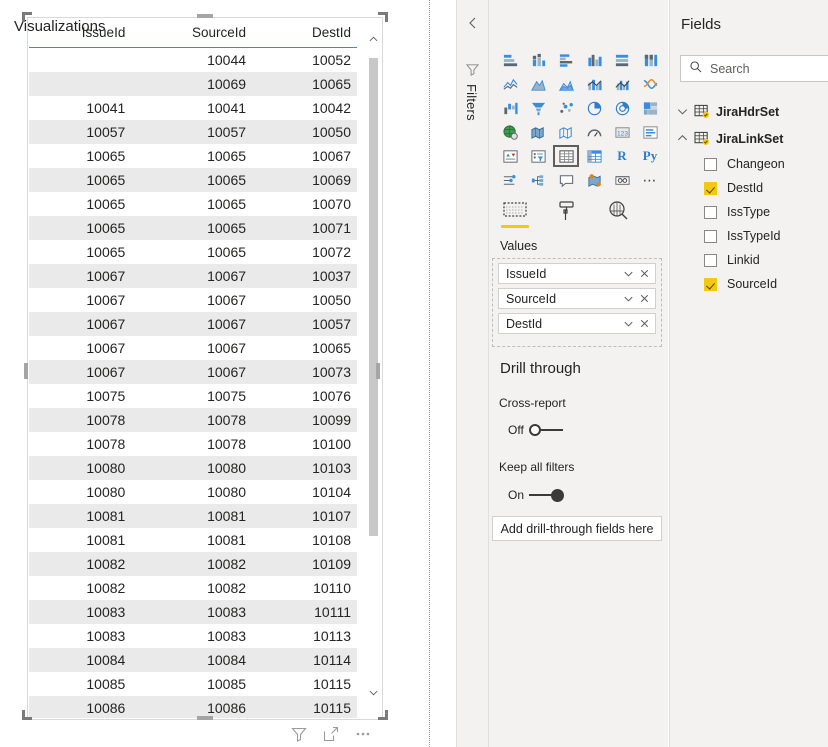 This screenshot has width=828, height=747. What do you see at coordinates (304, 228) in the screenshot?
I see `table-cell: 10071` at bounding box center [304, 228].